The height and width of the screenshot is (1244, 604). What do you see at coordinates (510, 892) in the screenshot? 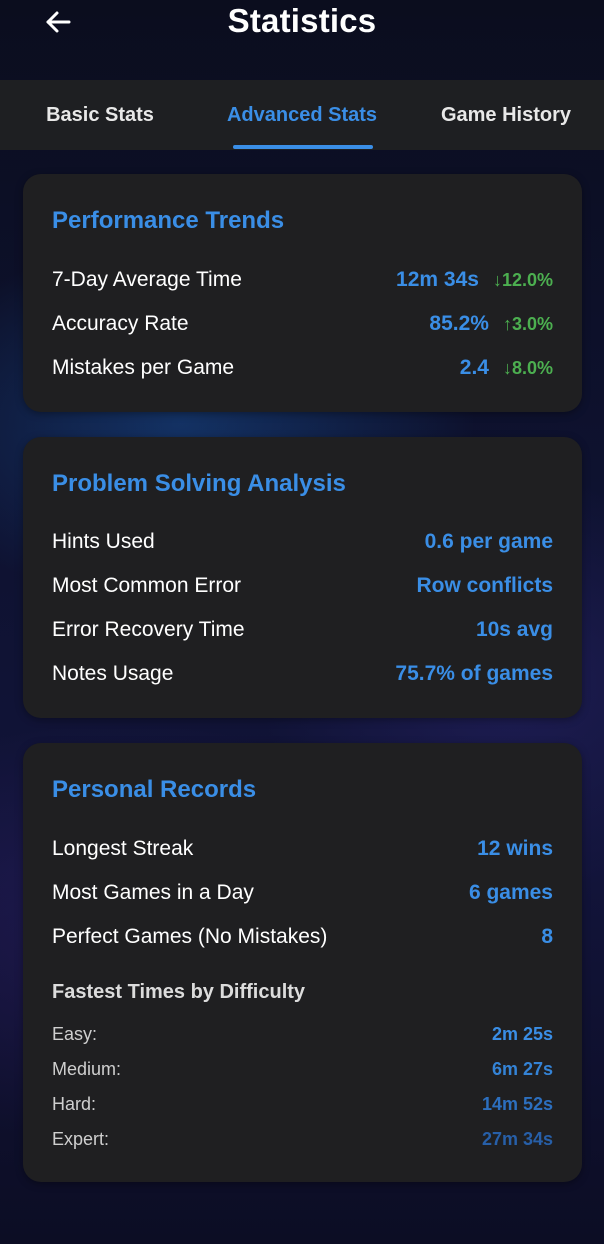
I see `stat-value: 6 games` at bounding box center [510, 892].